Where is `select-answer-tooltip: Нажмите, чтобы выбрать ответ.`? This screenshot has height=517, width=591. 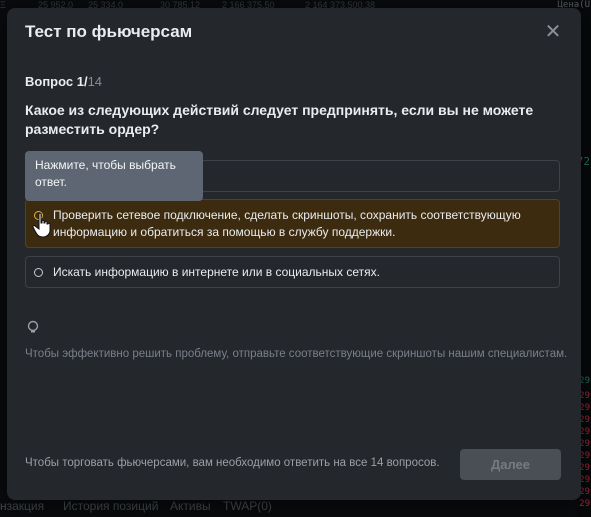 select-answer-tooltip: Нажмите, чтобы выбрать ответ. is located at coordinates (114, 176).